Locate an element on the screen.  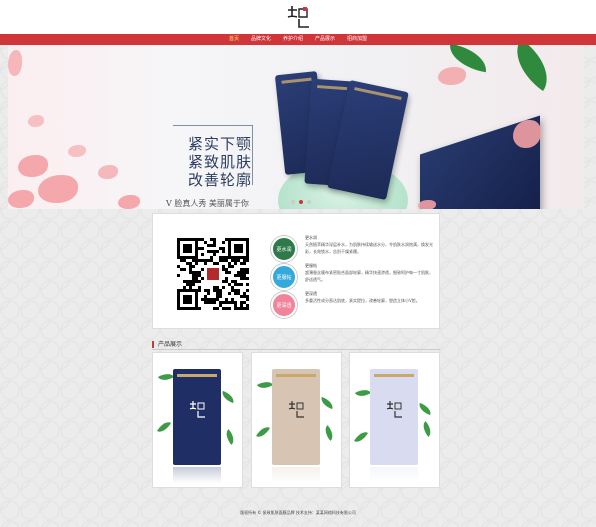
footer-copyright: 版权所有 © 紧致肌肤面膜品牌 技术支持：某某网络科技有限公司 is located at coordinates (298, 512).